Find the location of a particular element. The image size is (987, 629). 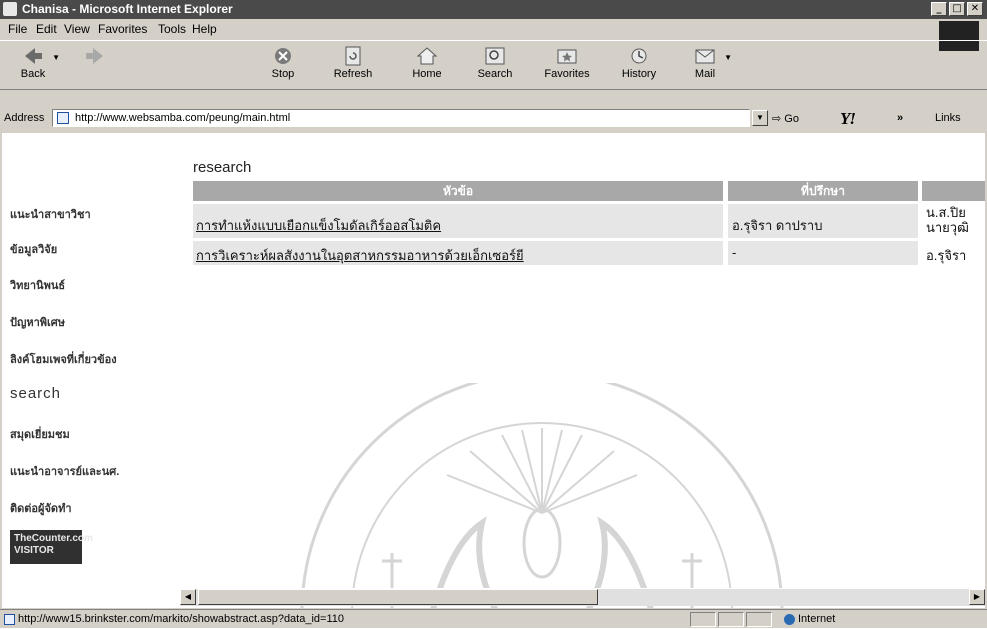

sidebar-item-thesis: วิทยานิพนธ์ is located at coordinates (37, 285).